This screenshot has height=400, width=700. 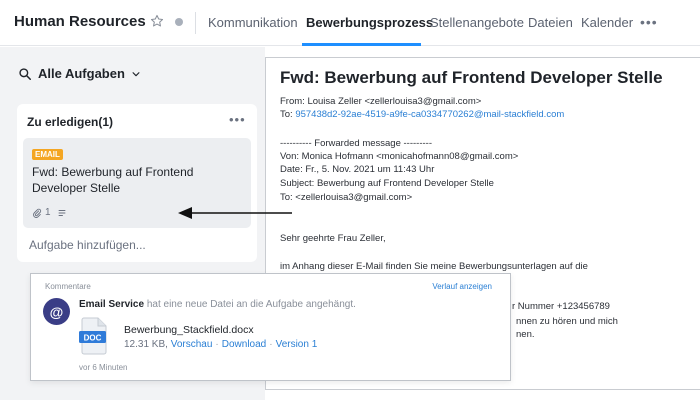 I want to click on active-tab-indicator, so click(x=361, y=44).